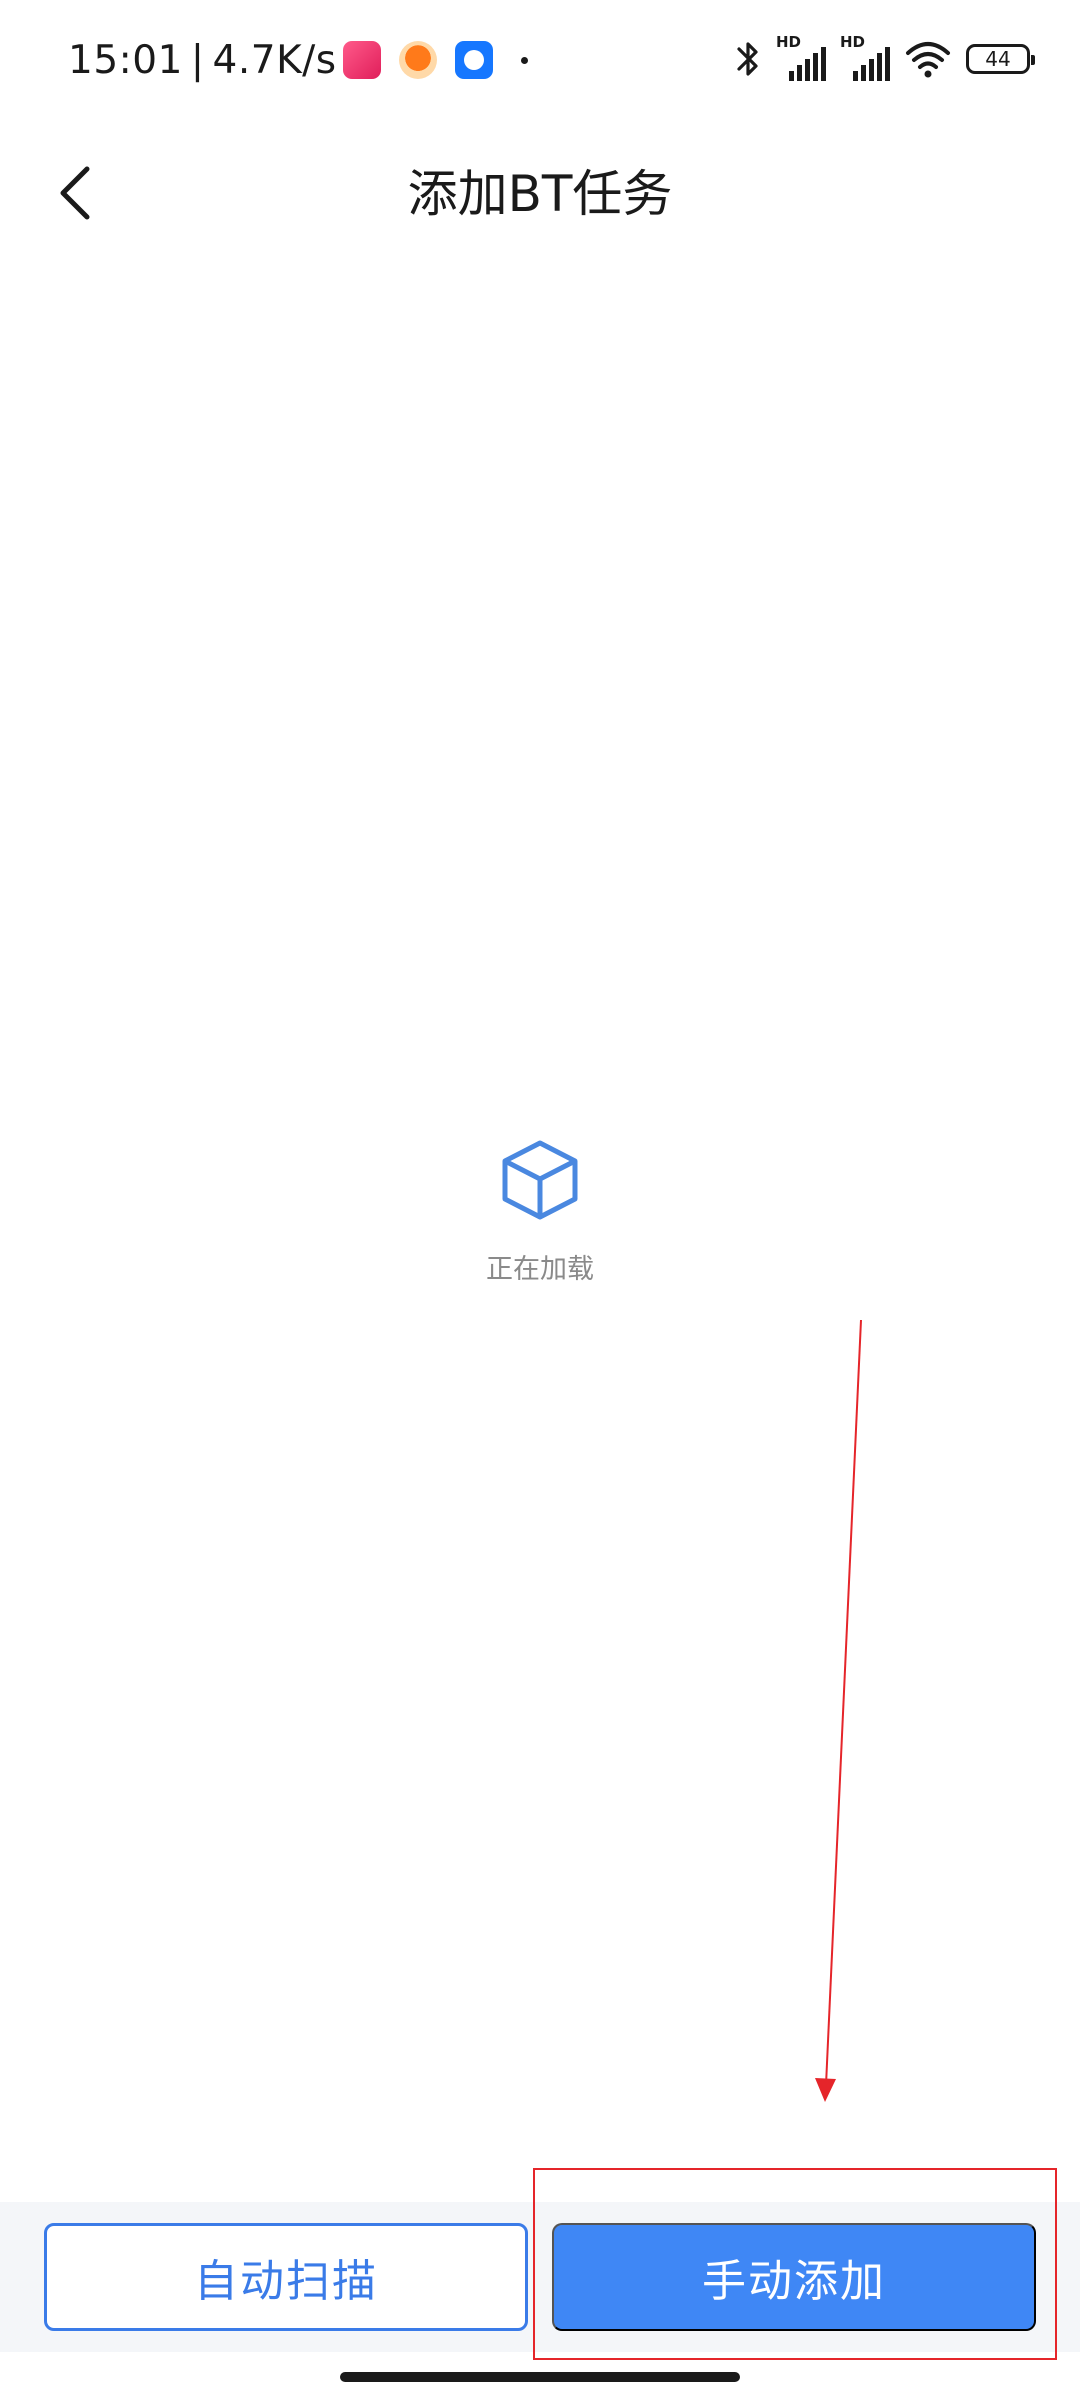 The height and width of the screenshot is (2400, 1080). Describe the element at coordinates (125, 60) in the screenshot. I see `status-time: 15:01` at that location.